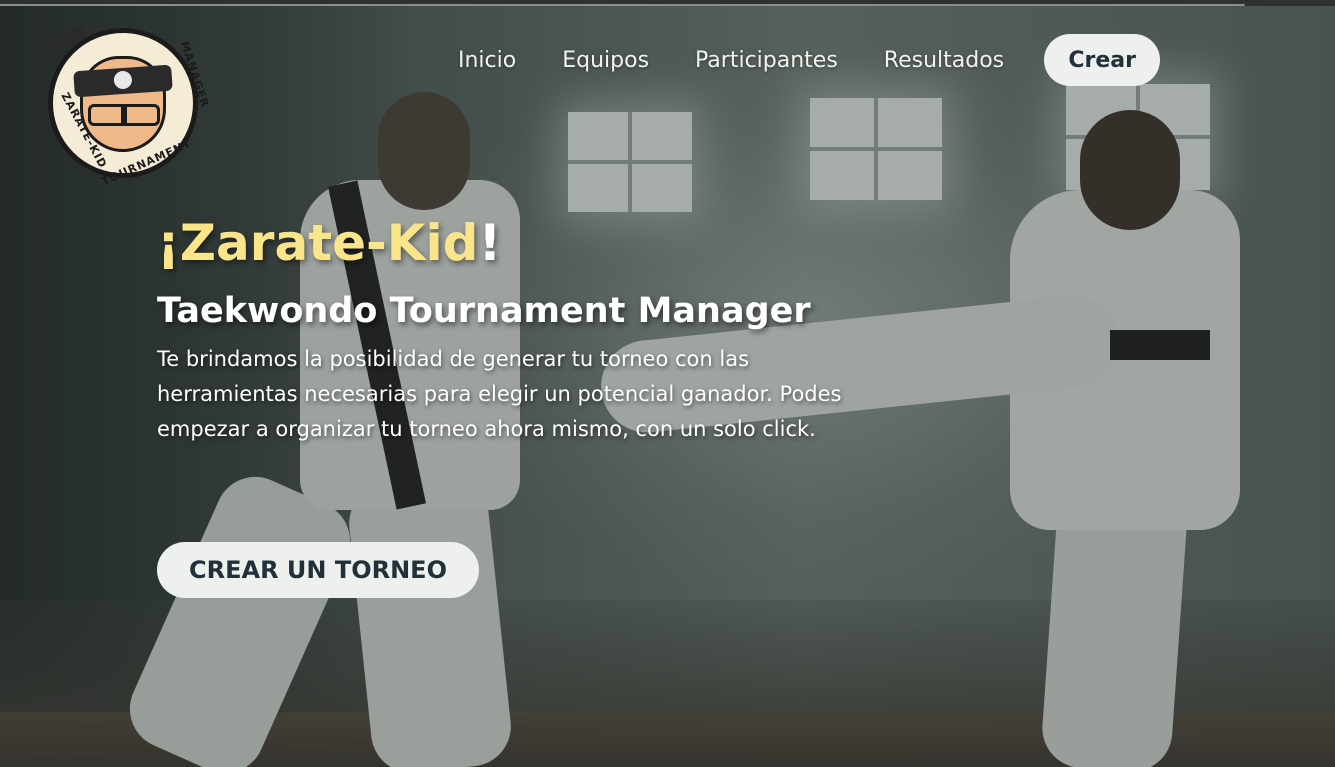  I want to click on nav-link-participantes: Participantes, so click(766, 60).